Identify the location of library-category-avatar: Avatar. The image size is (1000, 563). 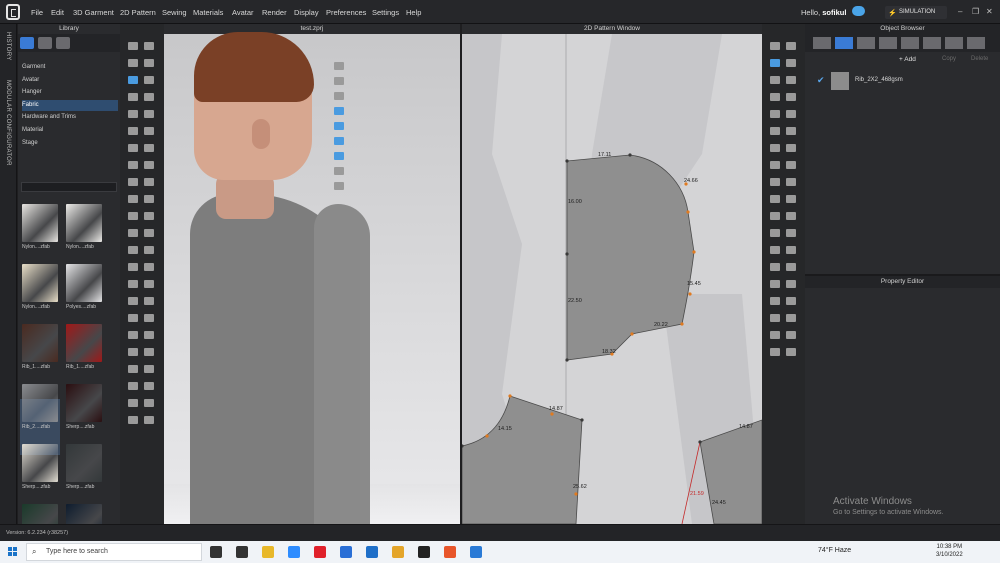
(70, 80).